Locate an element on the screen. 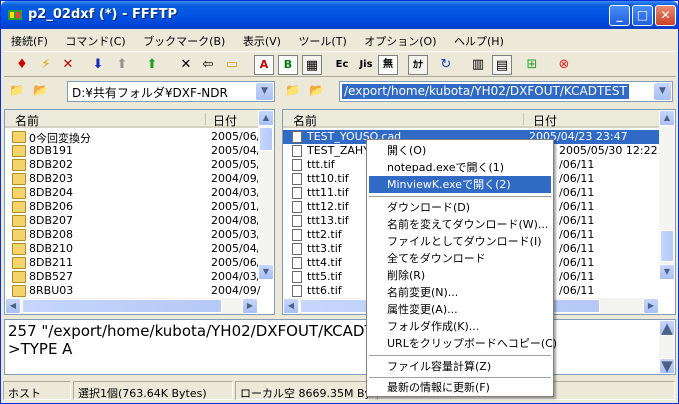 The width and height of the screenshot is (679, 404). list-item: 8DB204 2004/03/ is located at coordinates (139, 193).